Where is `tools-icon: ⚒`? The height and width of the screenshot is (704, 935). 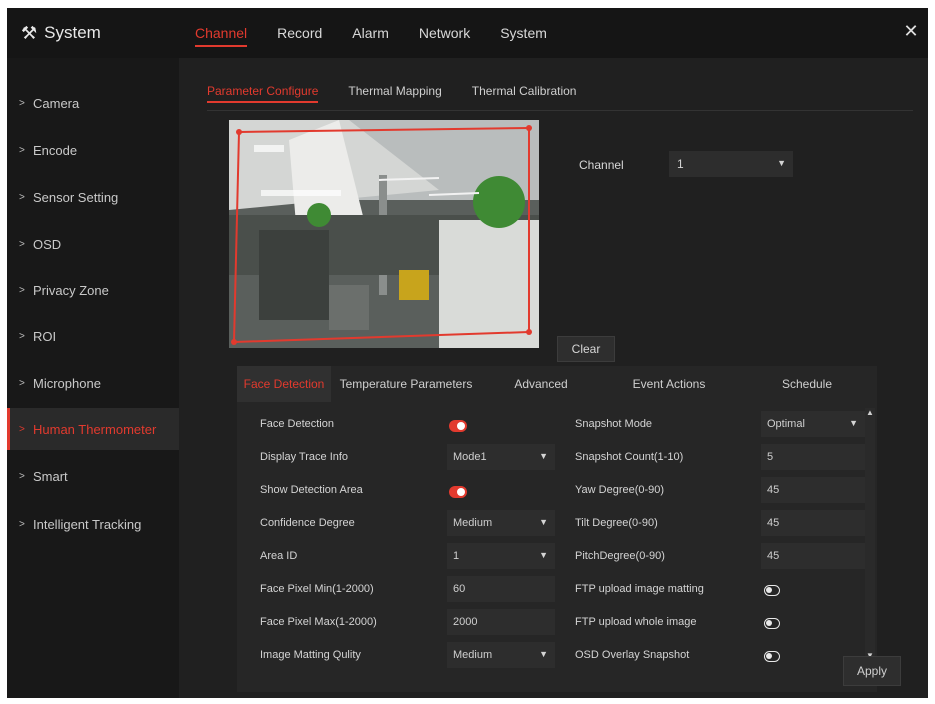 tools-icon: ⚒ is located at coordinates (29, 32).